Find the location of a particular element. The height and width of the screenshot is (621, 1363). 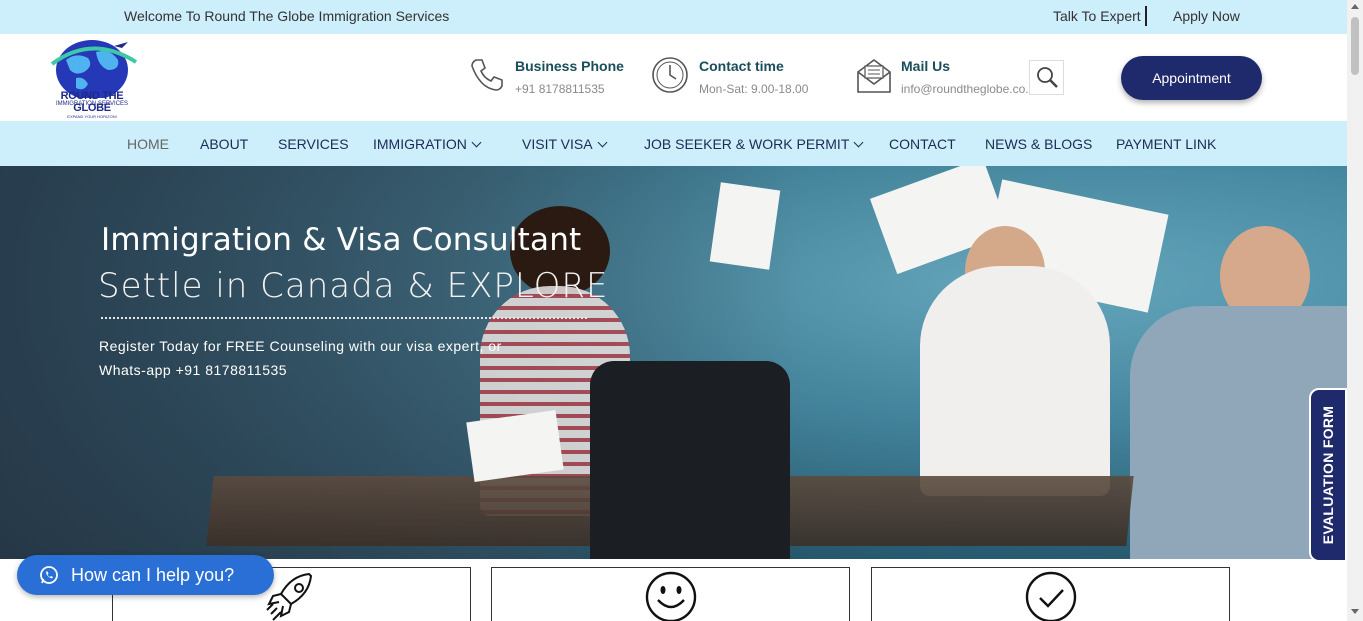

appointment-button: Appointment is located at coordinates (1191, 78).